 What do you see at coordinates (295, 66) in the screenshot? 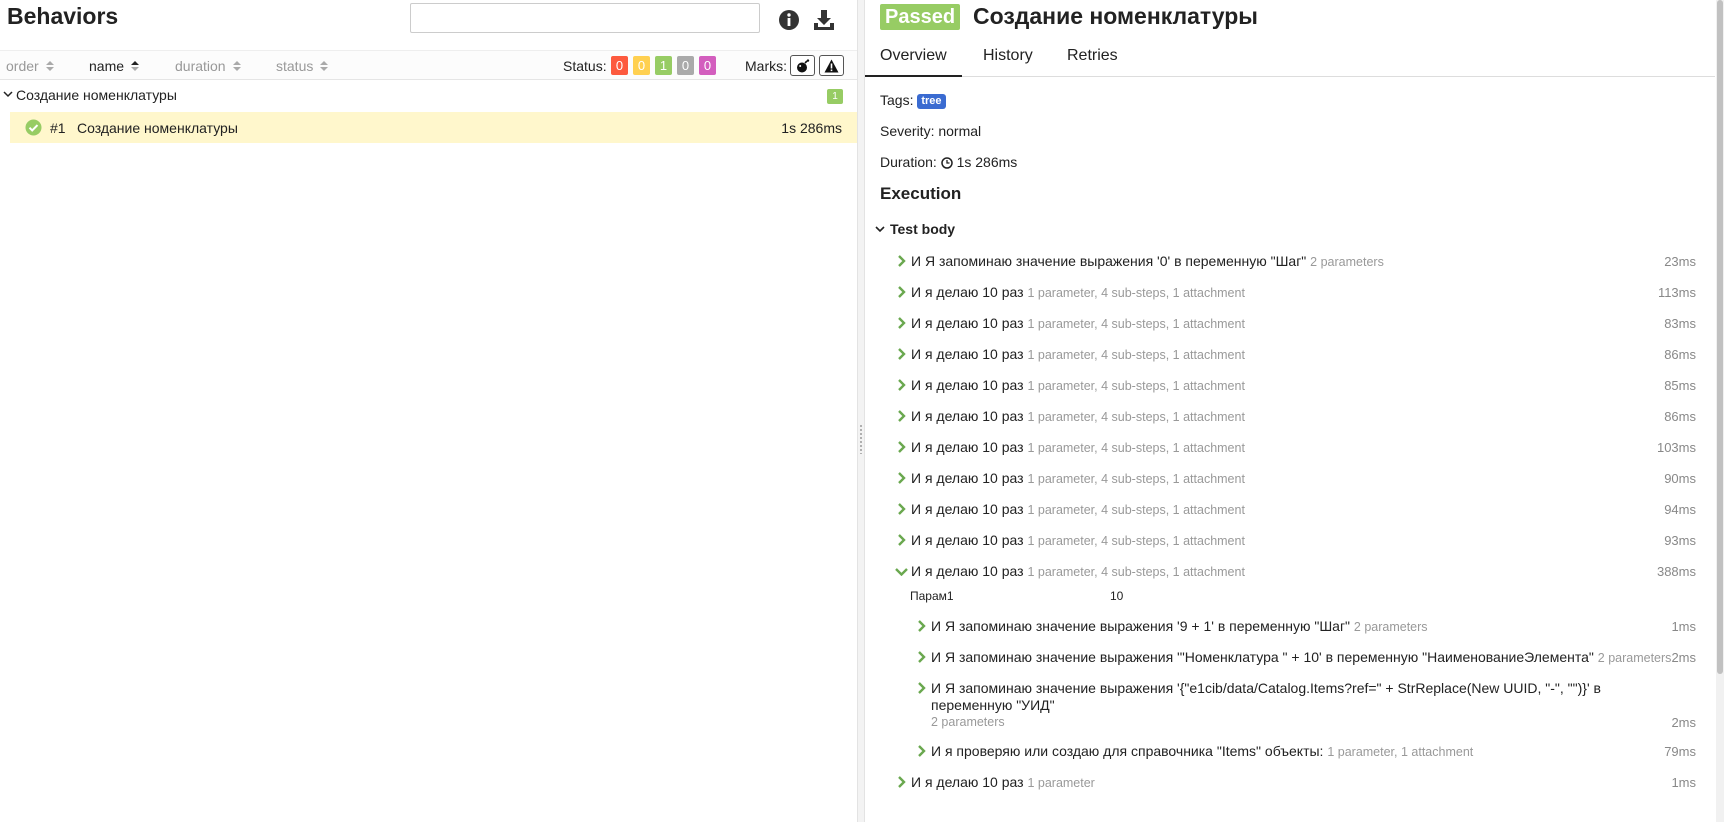
I see `sort-status-label: status` at bounding box center [295, 66].